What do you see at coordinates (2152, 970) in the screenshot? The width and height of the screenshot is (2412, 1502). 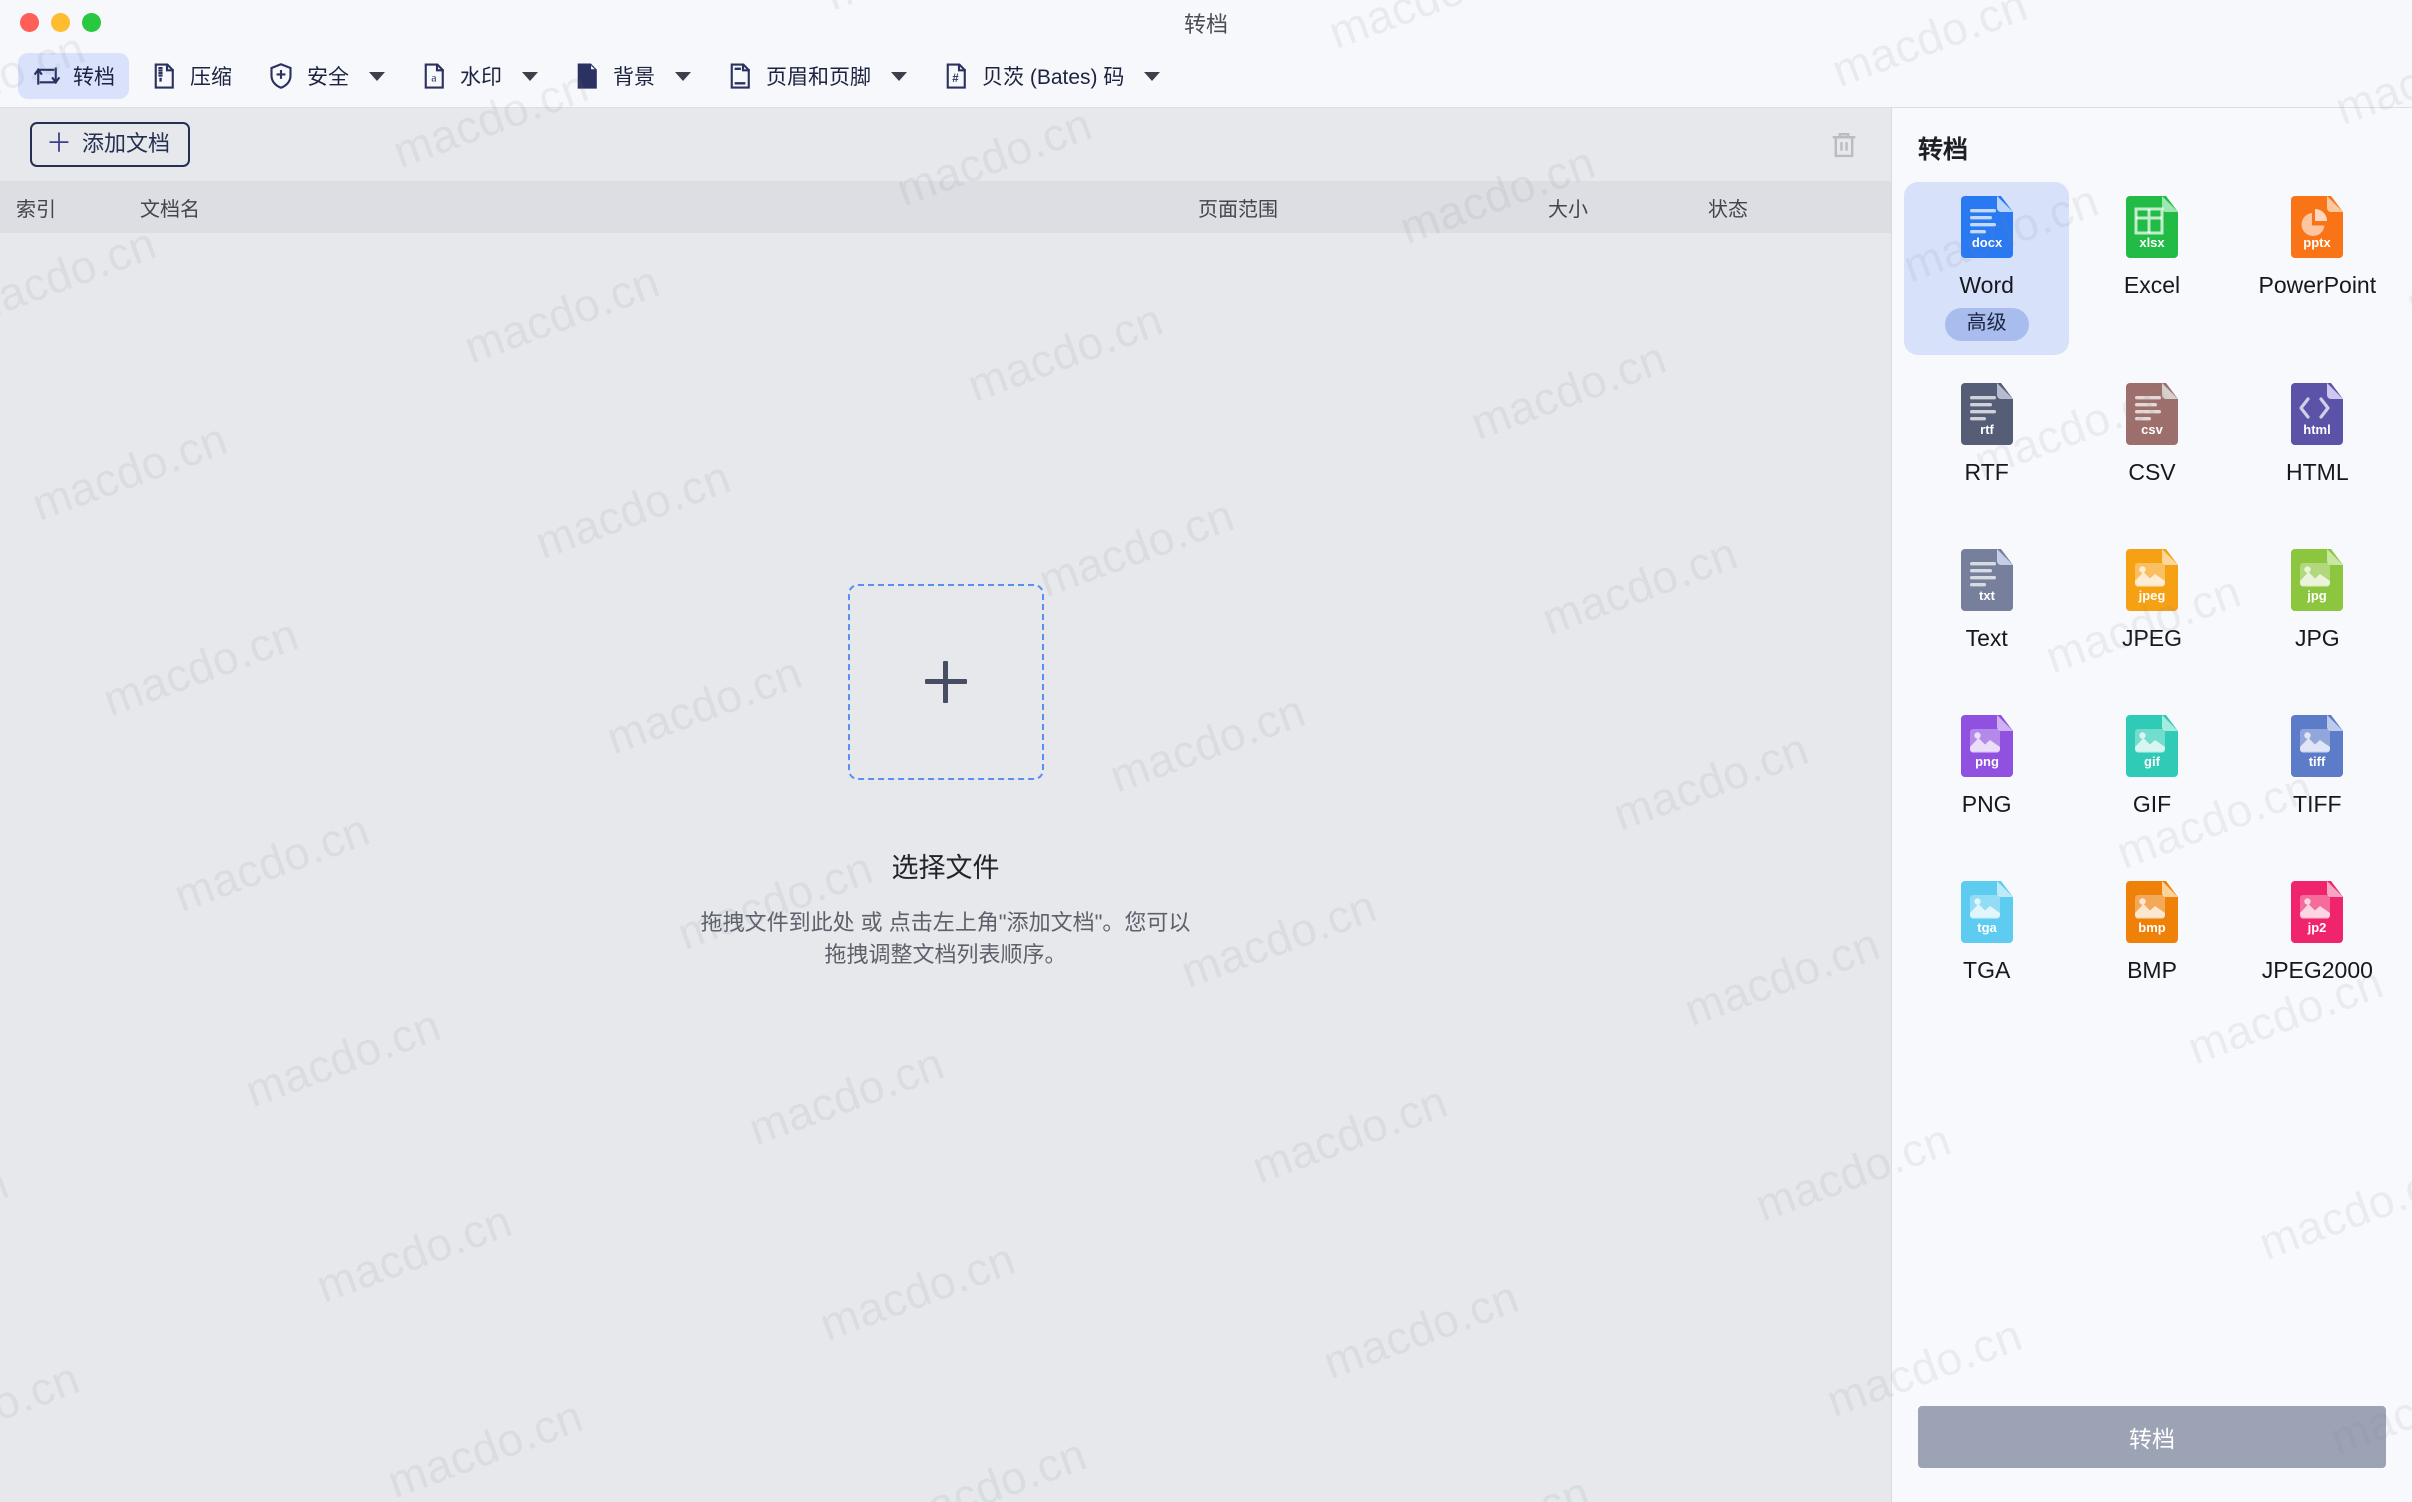 I see `format-label: BMP` at bounding box center [2152, 970].